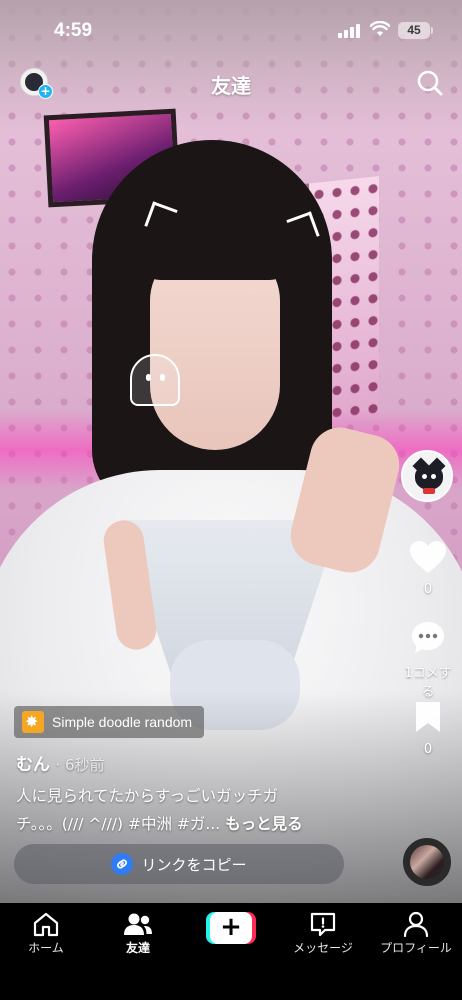 The width and height of the screenshot is (462, 1000). Describe the element at coordinates (416, 924) in the screenshot. I see `profile-icon` at that location.